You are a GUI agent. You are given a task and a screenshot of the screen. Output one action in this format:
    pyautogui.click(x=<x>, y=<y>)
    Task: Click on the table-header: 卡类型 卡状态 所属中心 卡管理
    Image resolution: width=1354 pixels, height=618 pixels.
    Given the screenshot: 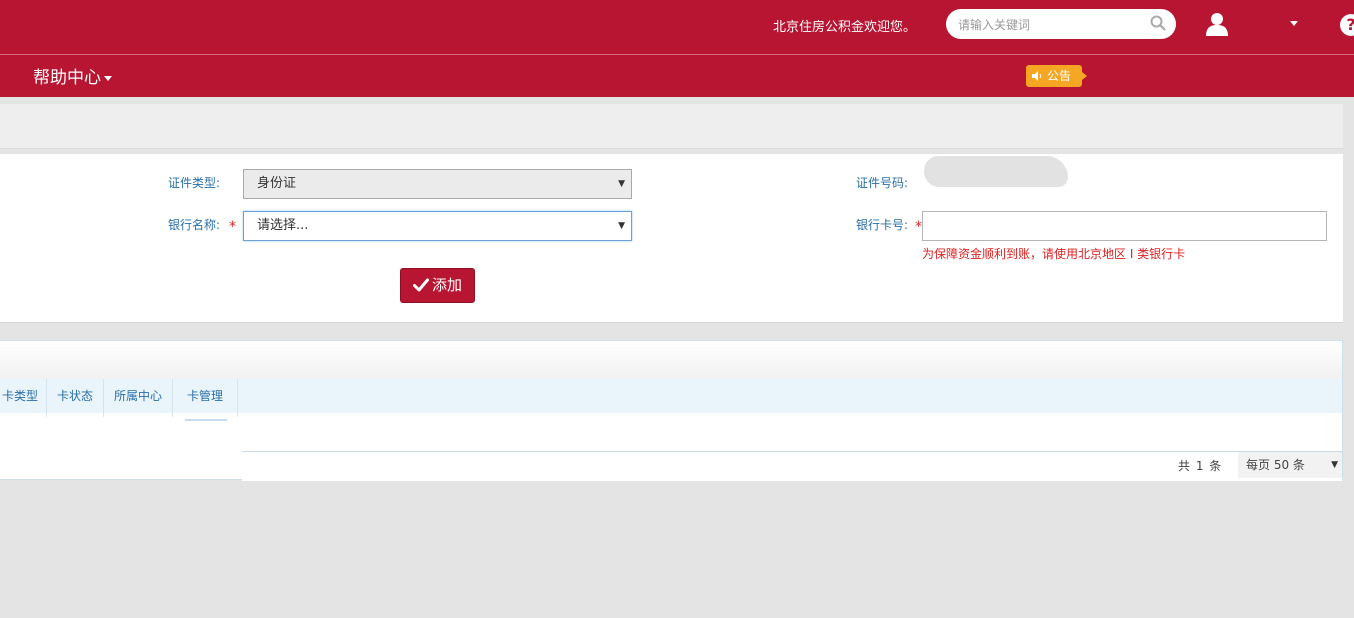 What is the action you would take?
    pyautogui.click(x=671, y=398)
    